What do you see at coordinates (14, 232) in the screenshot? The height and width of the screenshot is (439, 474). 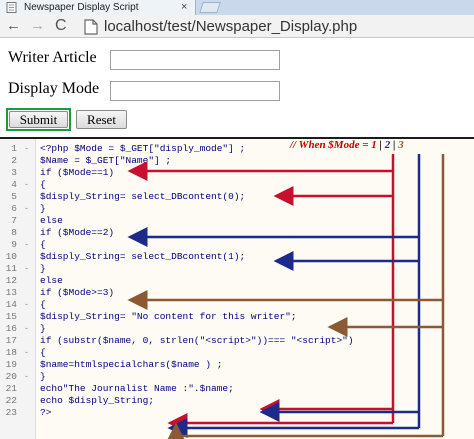 I see `line-number: 8` at bounding box center [14, 232].